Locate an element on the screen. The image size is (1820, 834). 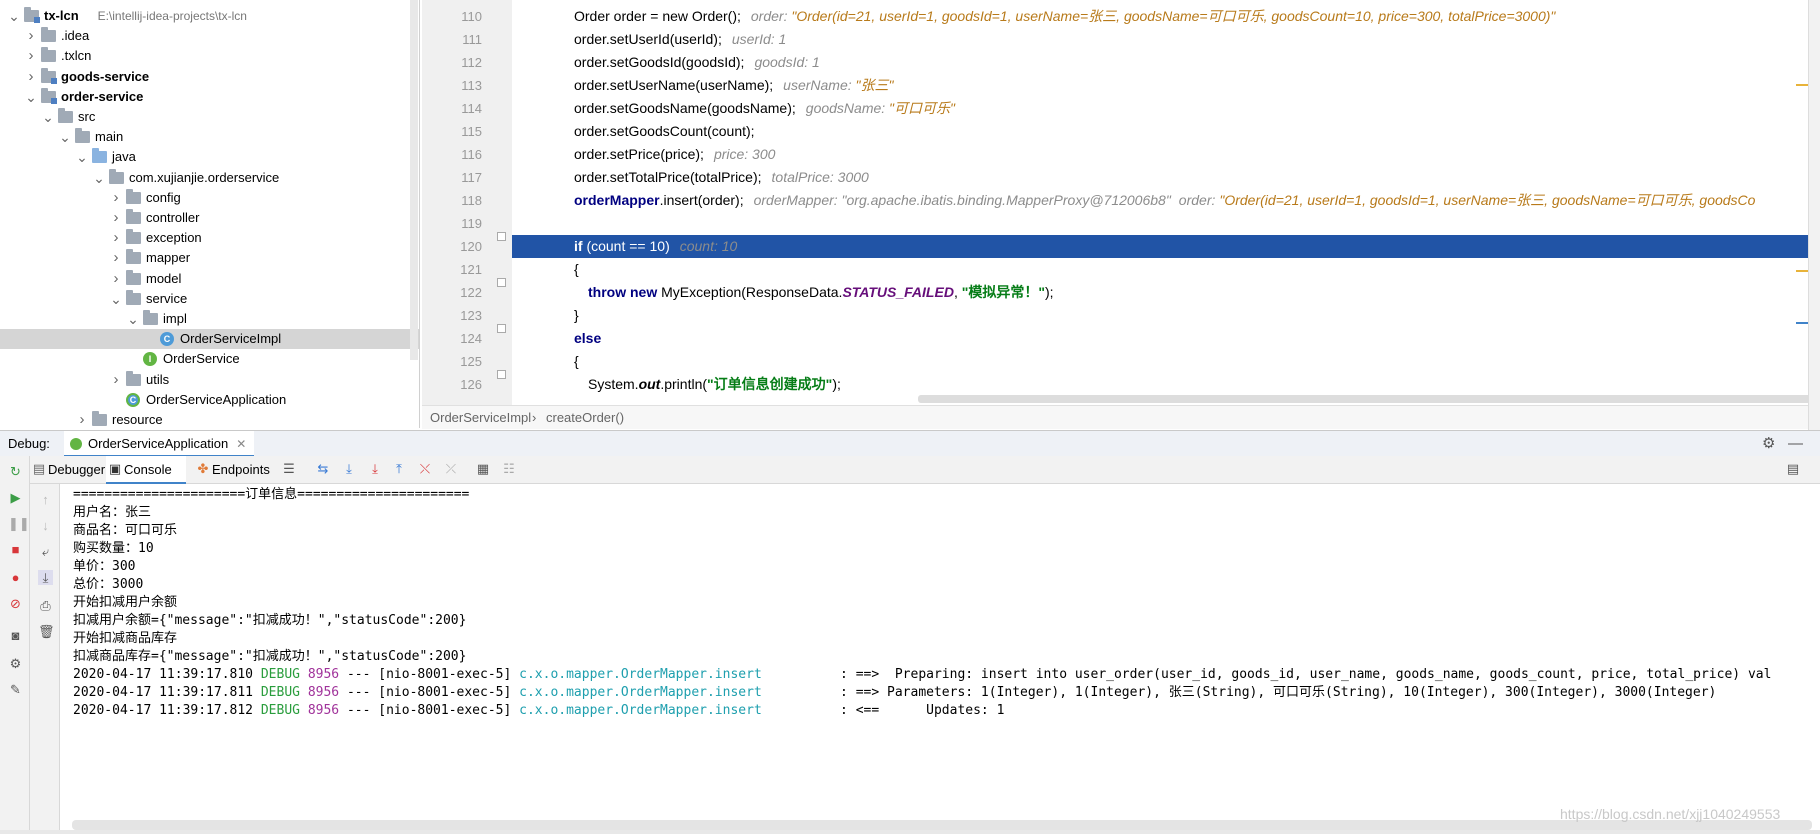
editor-horizontal-scrollbar is located at coordinates (1369, 399).